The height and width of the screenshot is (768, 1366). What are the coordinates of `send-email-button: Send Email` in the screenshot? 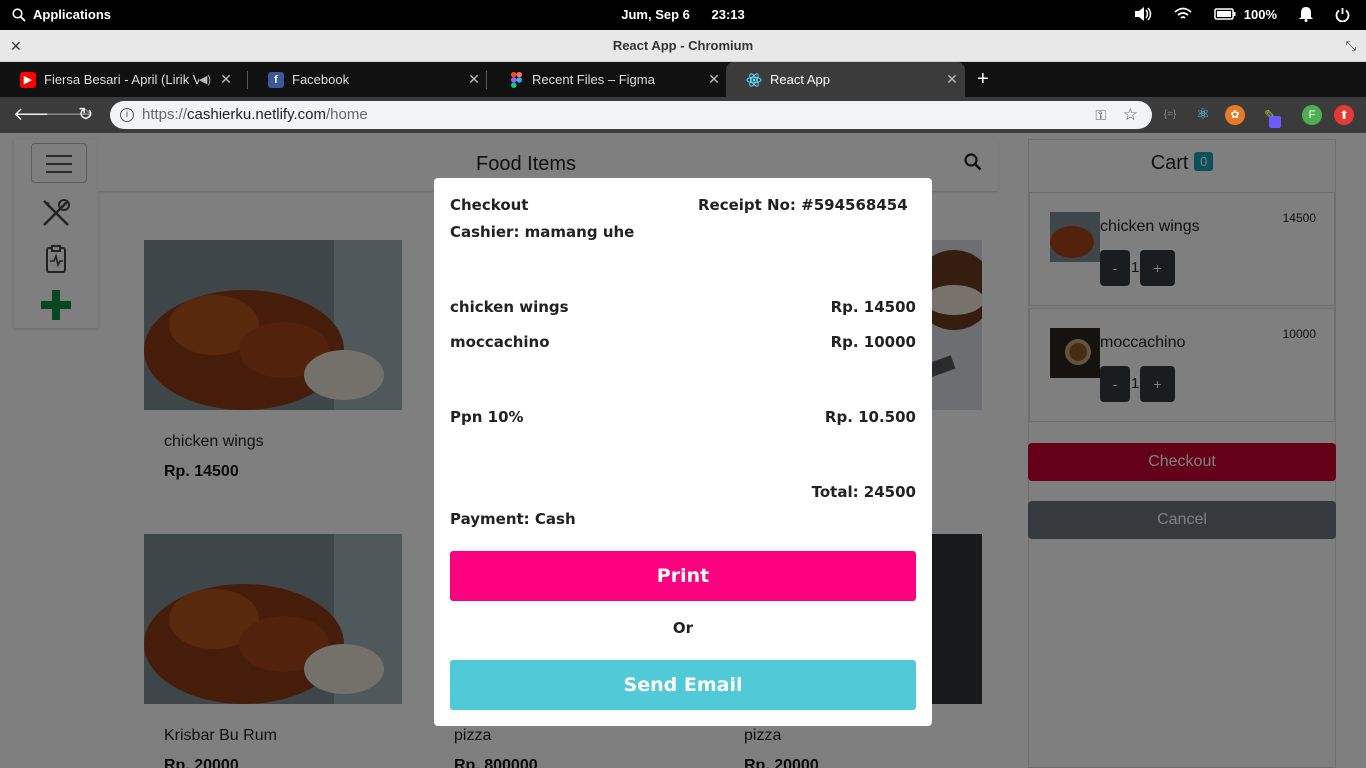 It's located at (683, 685).